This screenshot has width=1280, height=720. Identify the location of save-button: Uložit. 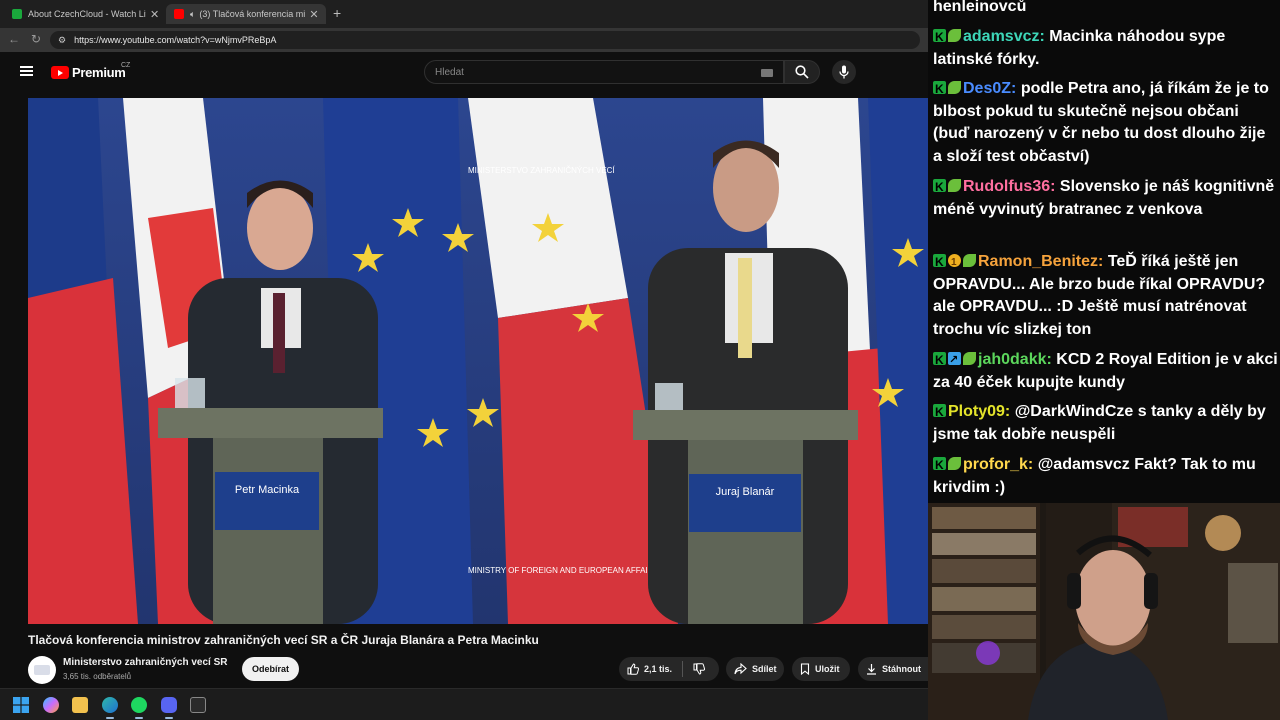
(821, 669).